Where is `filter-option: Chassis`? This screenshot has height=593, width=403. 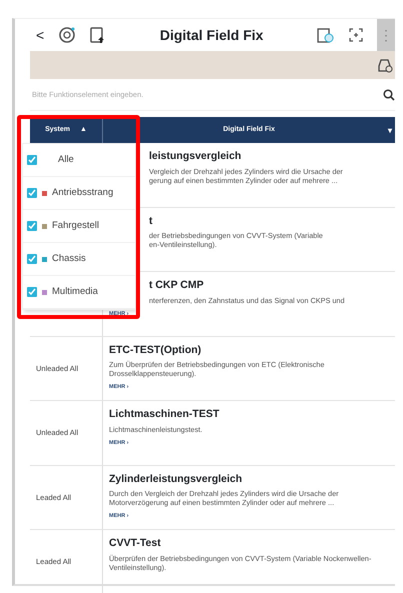 filter-option: Chassis is located at coordinates (69, 259).